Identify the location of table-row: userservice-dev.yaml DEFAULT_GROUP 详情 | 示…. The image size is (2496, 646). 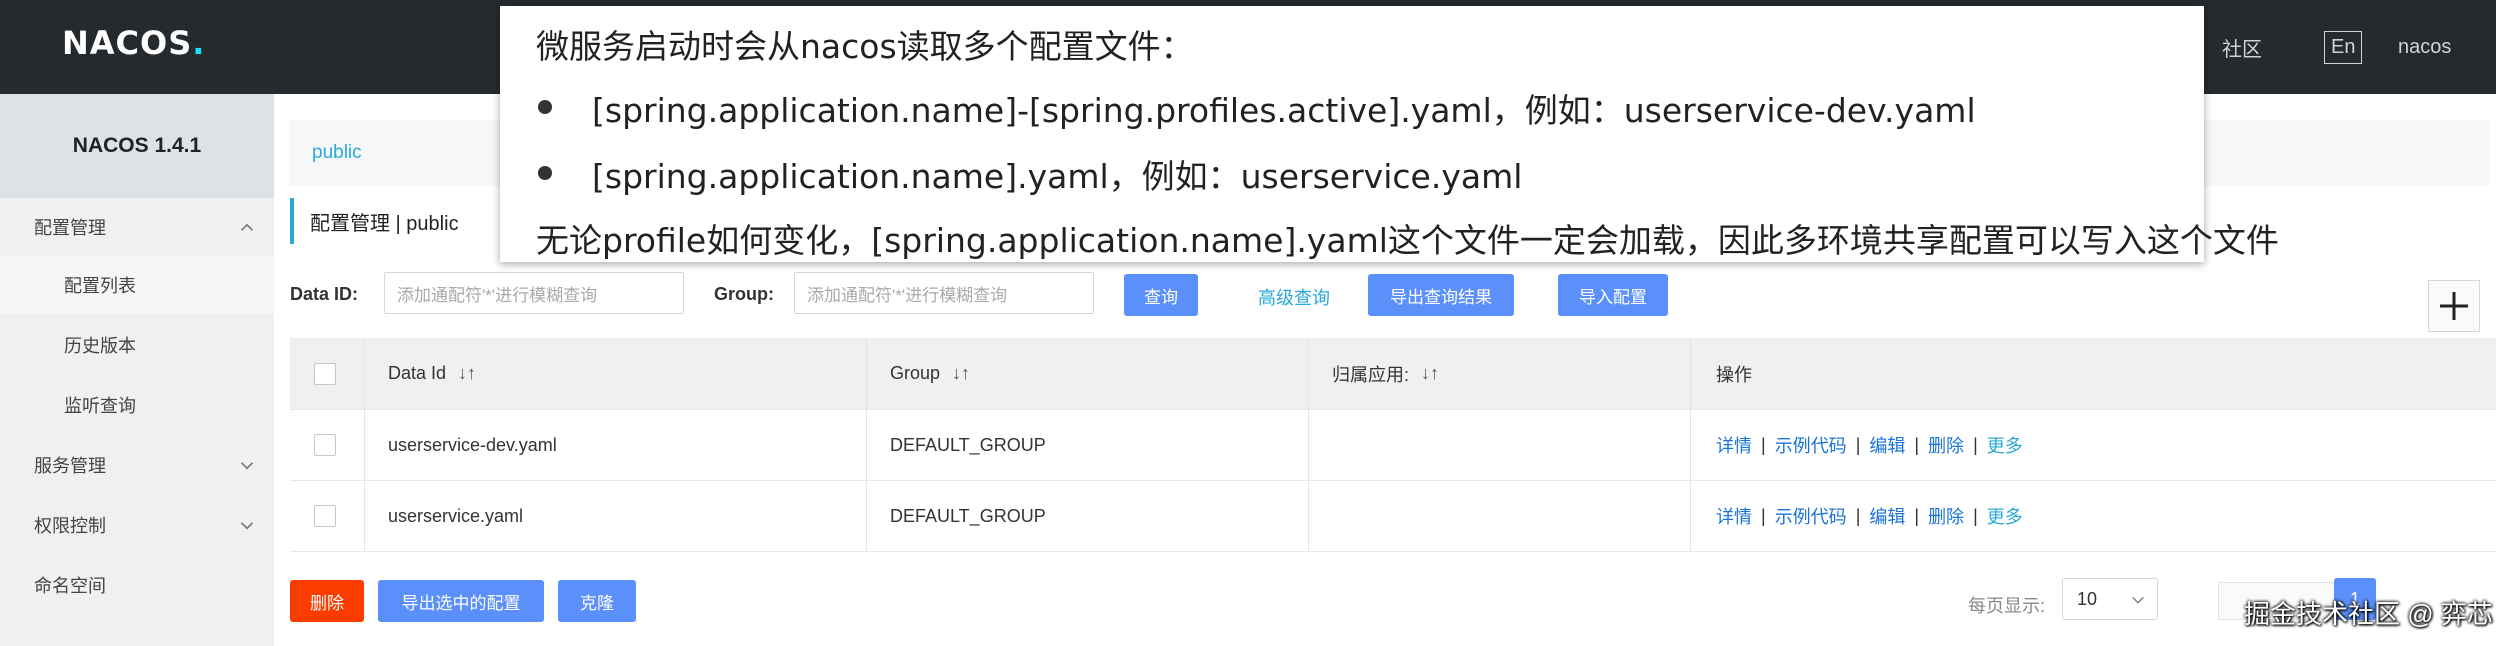
(1393, 445).